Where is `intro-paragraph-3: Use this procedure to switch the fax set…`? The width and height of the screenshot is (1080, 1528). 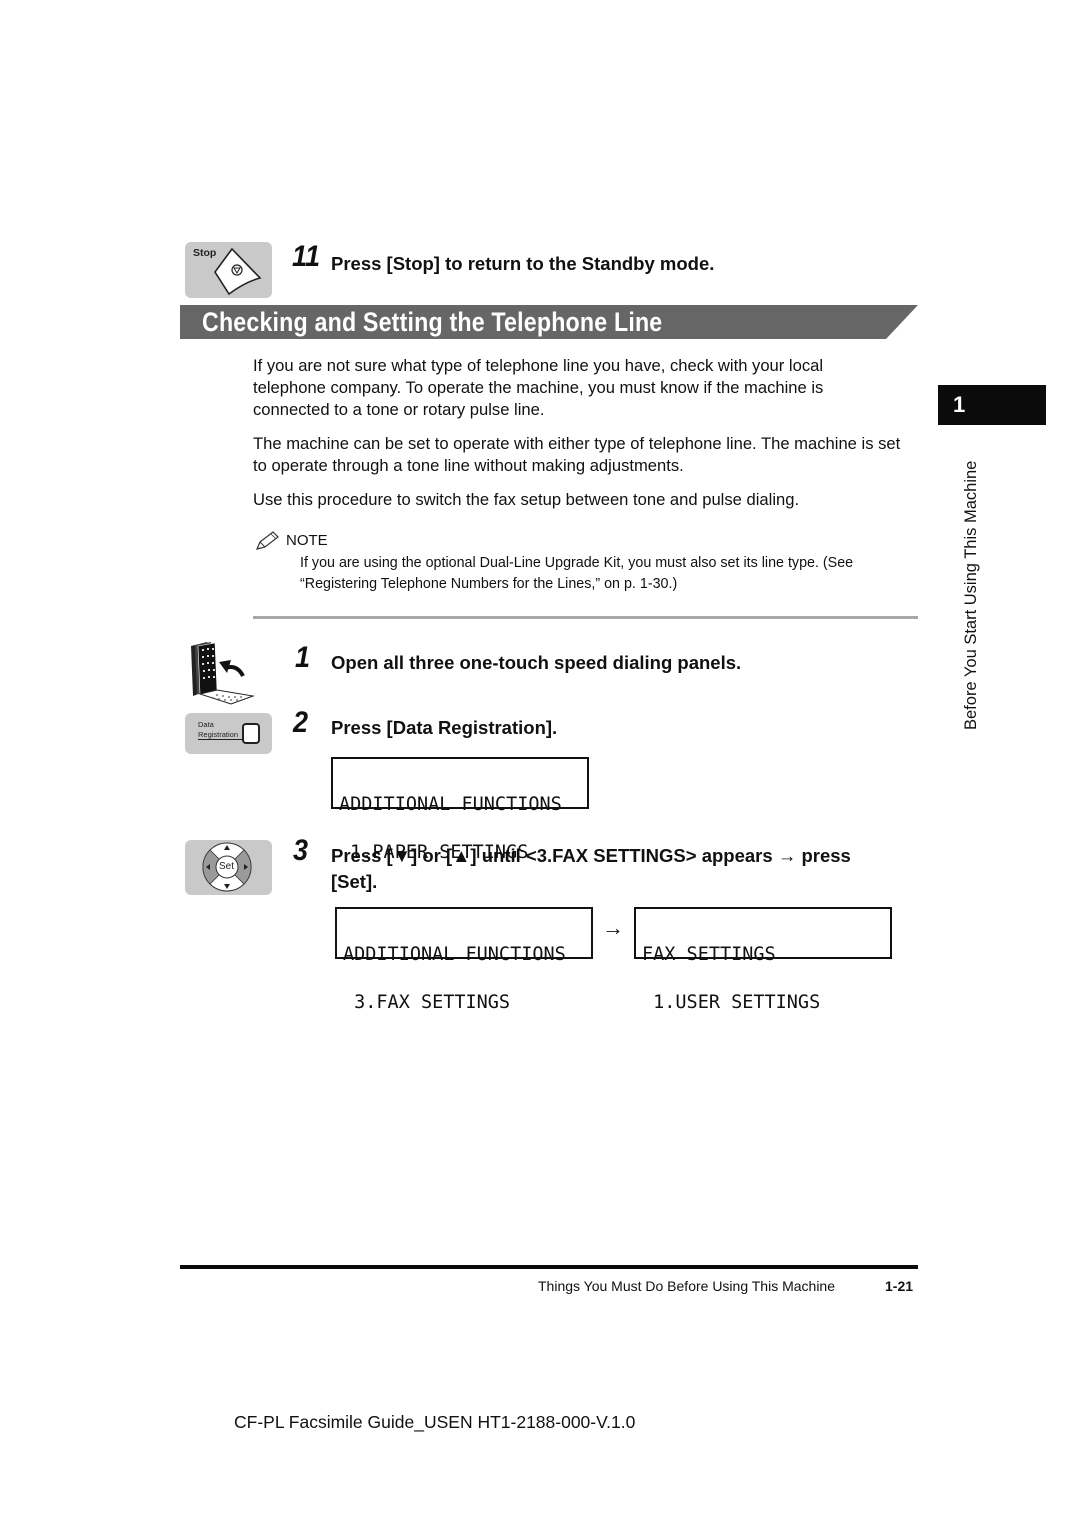
intro-paragraph-3: Use this procedure to switch the fax set… is located at coordinates (526, 499).